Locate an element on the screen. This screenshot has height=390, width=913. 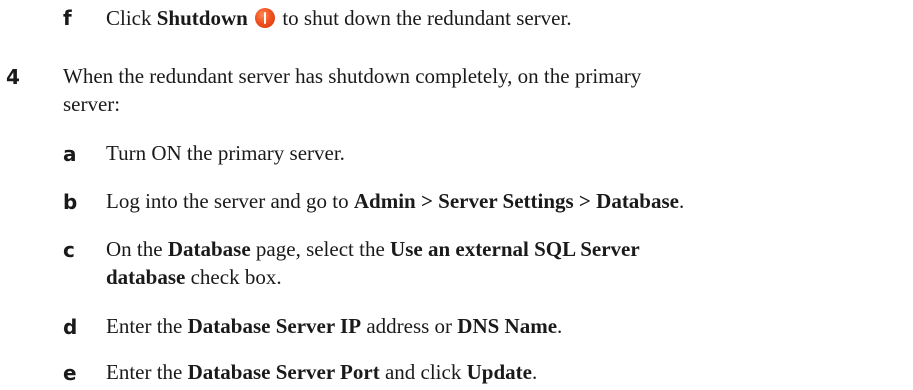
step-marker-e: e is located at coordinates (70, 373).